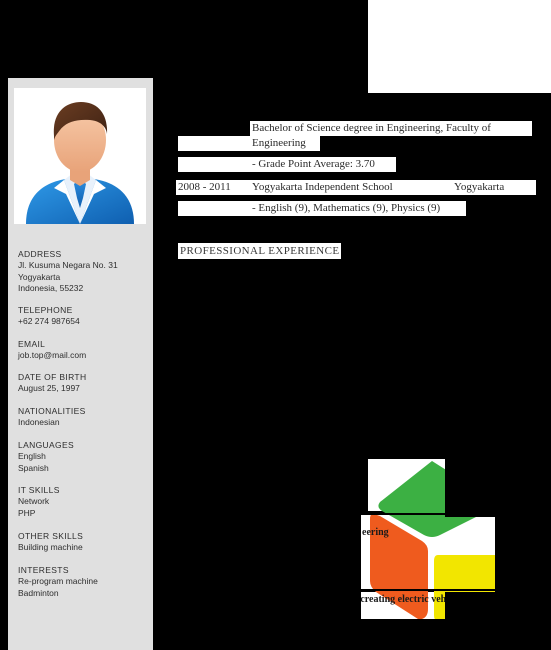 The image size is (551, 650). I want to click on contact-block-other-skills: OTHER SKILLS Building machine, so click(84, 542).